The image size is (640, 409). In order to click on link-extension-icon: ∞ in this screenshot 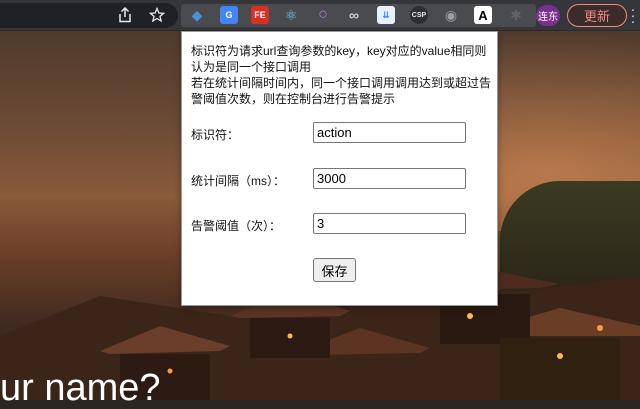, I will do `click(354, 15)`.